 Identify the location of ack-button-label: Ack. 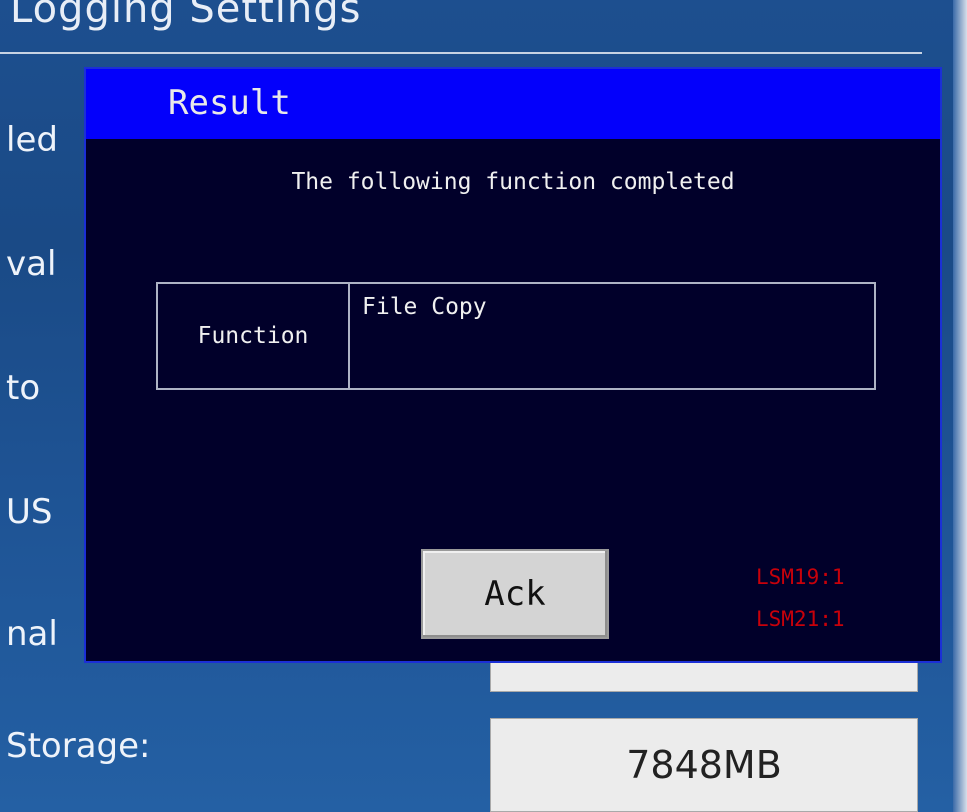
(515, 594).